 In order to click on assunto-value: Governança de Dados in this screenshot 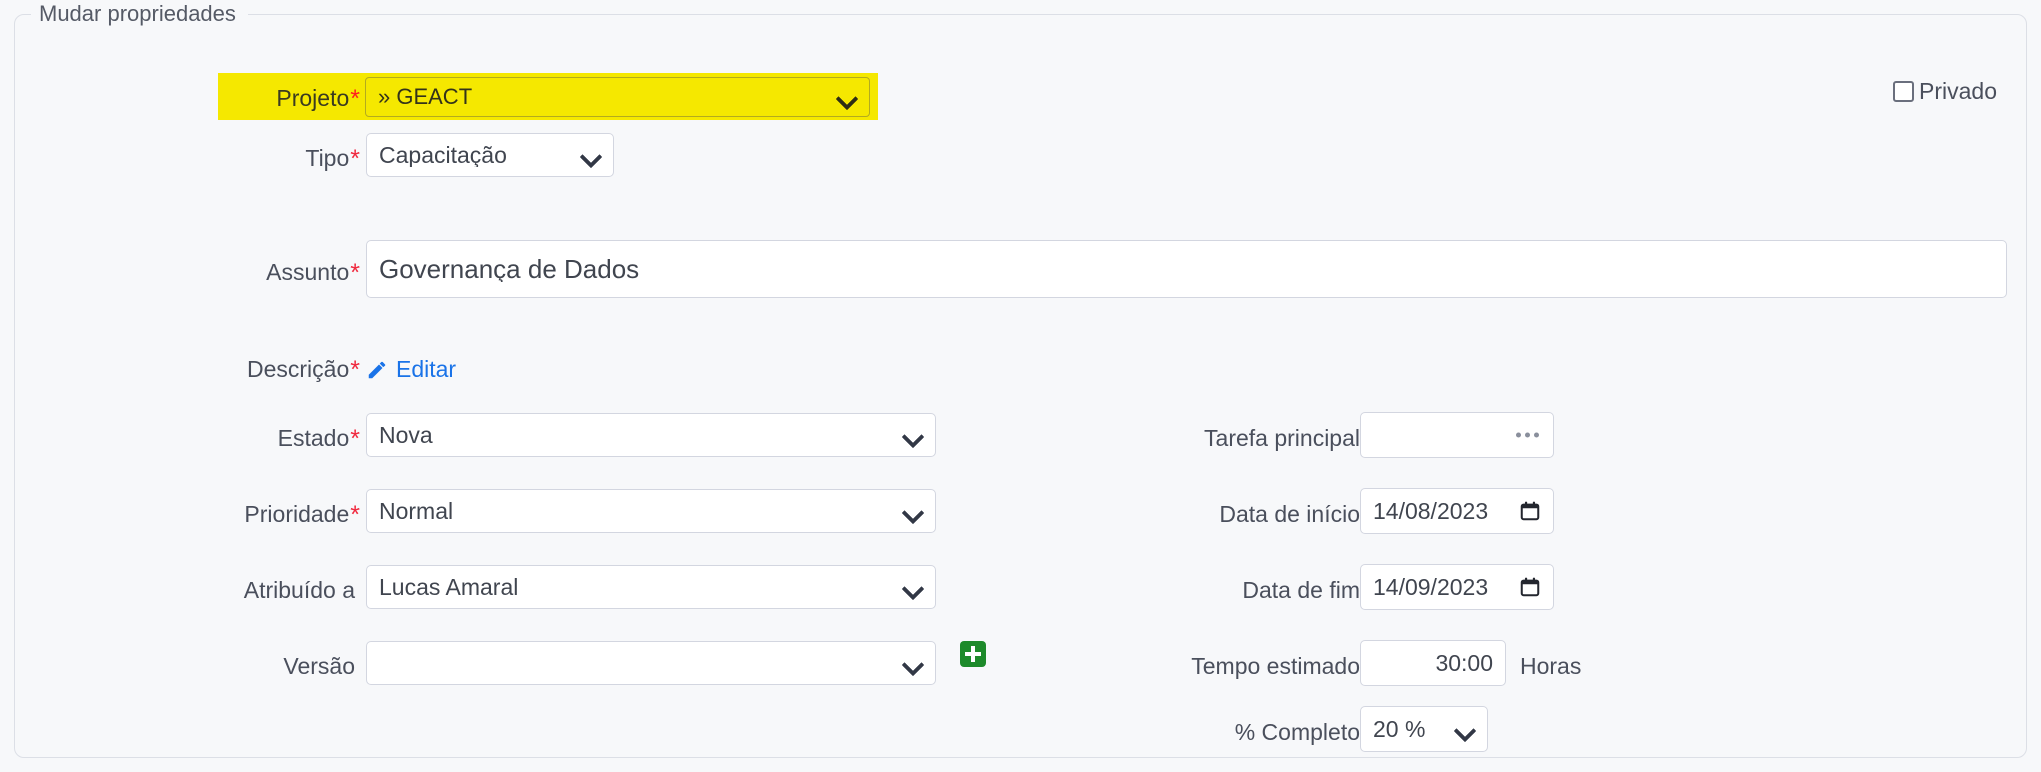, I will do `click(509, 269)`.